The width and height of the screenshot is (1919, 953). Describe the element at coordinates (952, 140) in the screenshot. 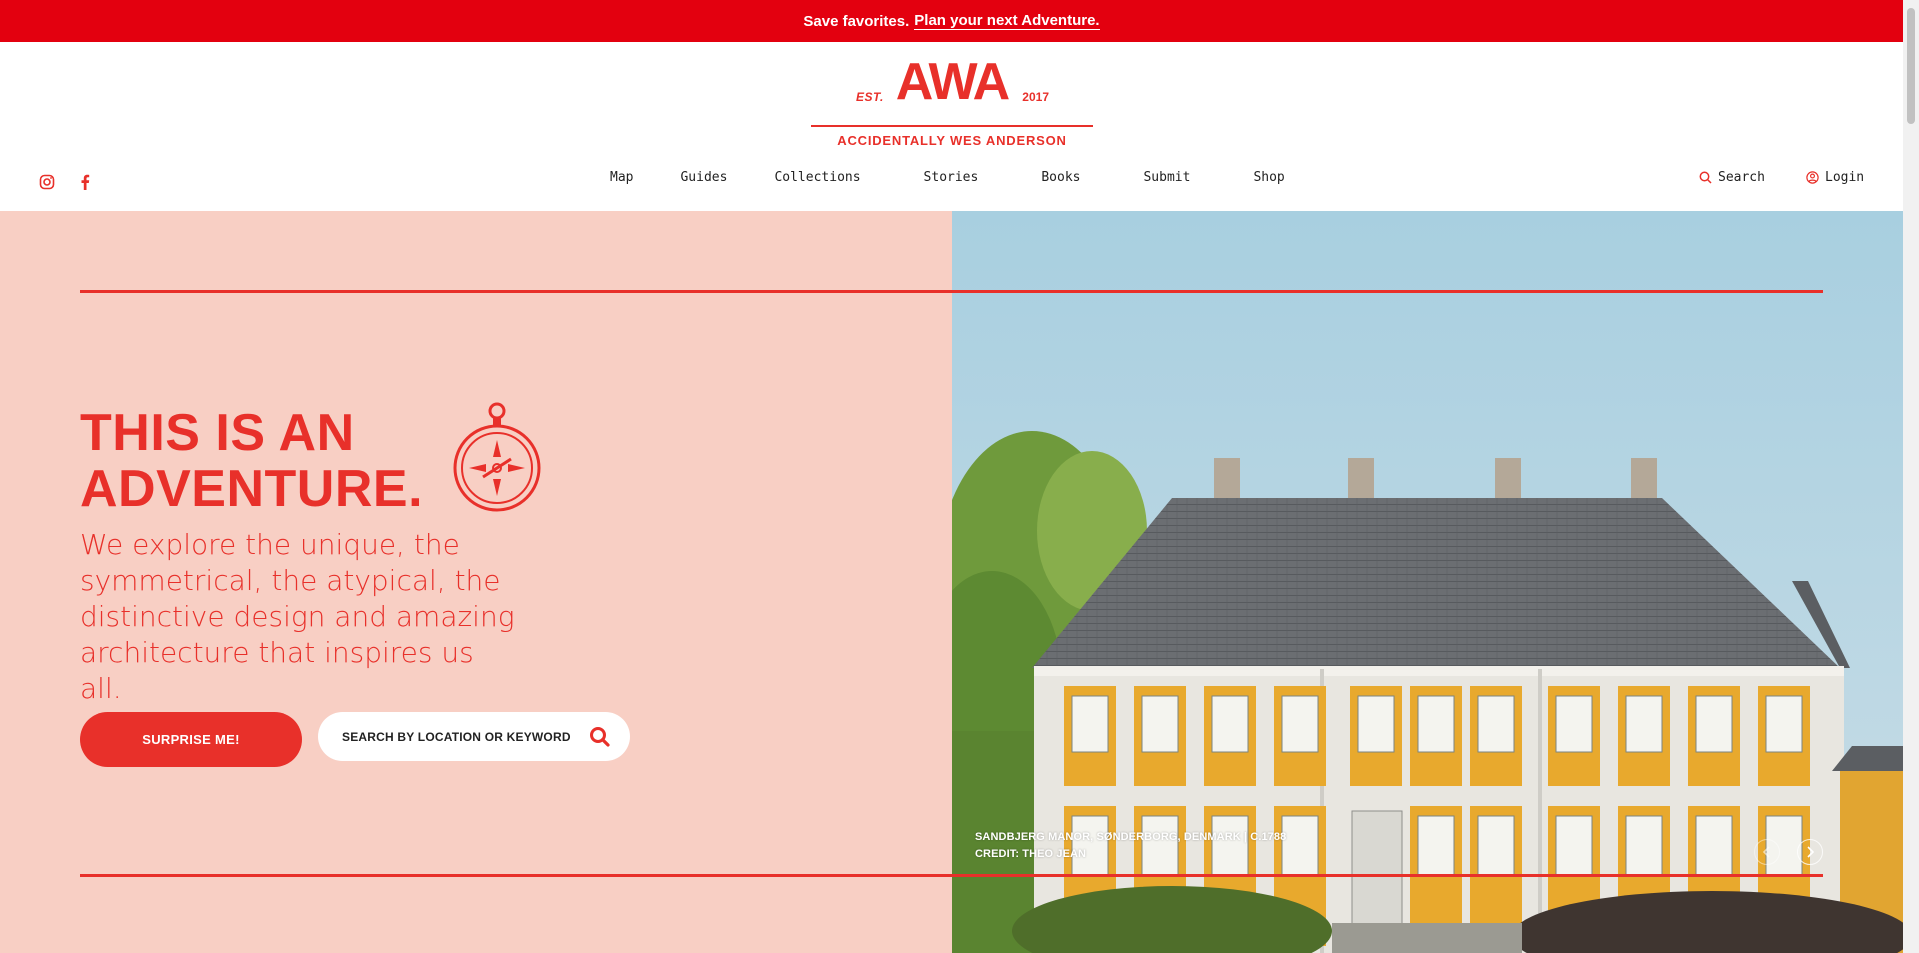

I see `logo-name: ACCIDENTALLY WES ANDERSON` at that location.